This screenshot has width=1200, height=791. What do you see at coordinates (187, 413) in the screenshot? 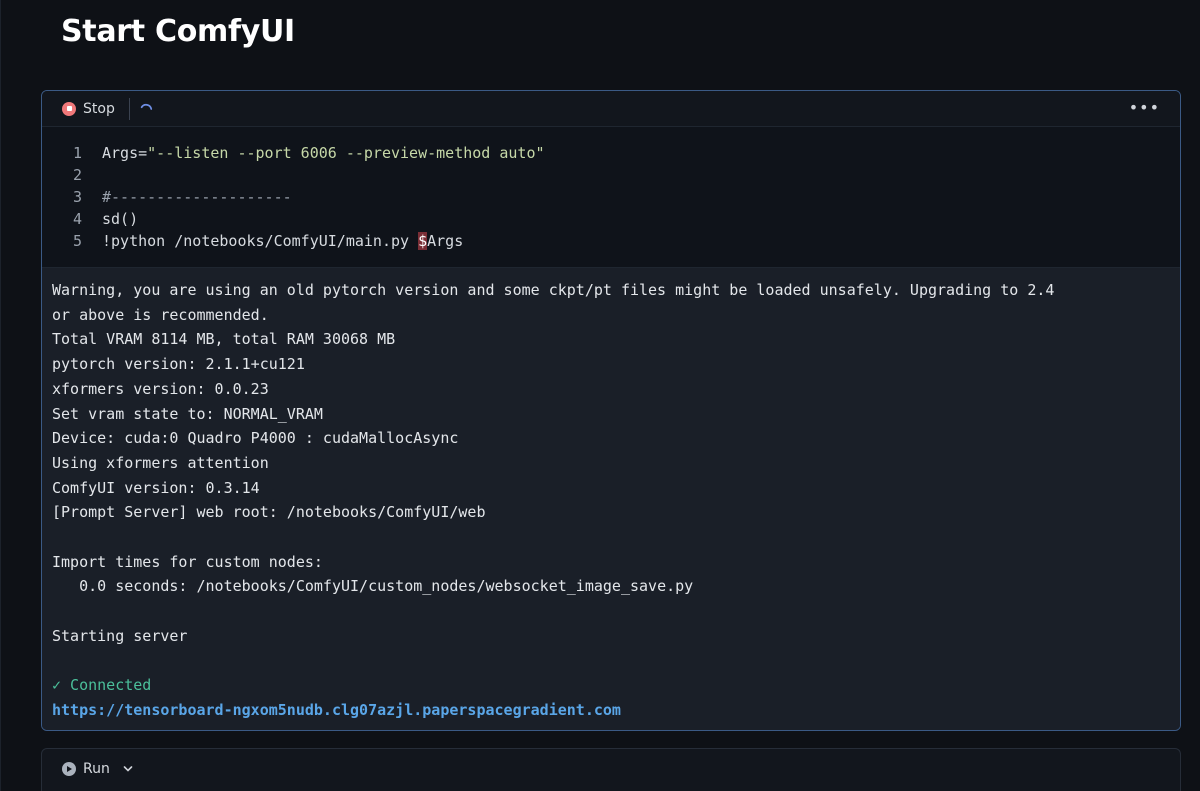
I see `output-line: Set vram state to: NORMAL_VRAM` at bounding box center [187, 413].